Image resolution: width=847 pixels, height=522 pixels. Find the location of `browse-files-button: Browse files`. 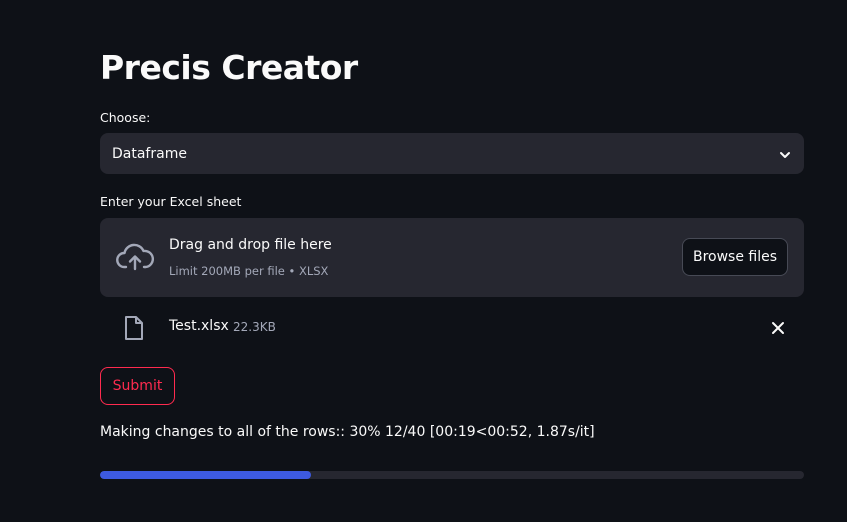

browse-files-button: Browse files is located at coordinates (735, 257).